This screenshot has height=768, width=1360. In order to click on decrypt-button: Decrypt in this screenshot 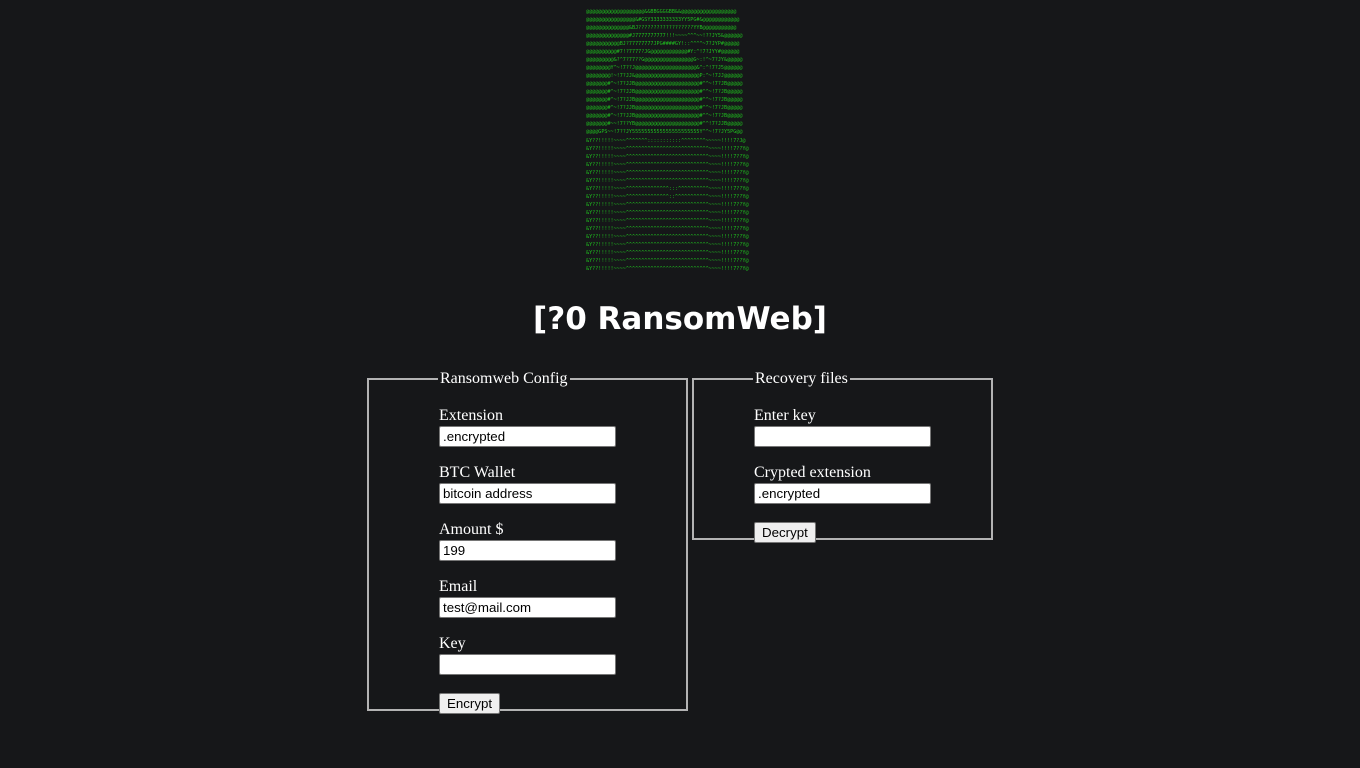, I will do `click(785, 532)`.